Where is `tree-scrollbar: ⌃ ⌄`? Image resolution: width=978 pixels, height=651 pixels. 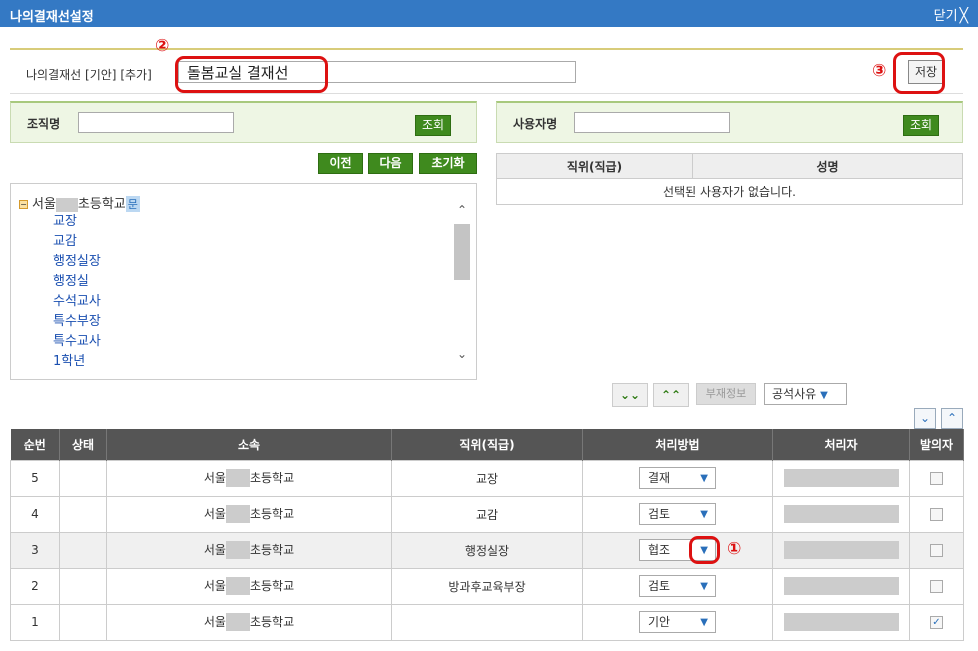 tree-scrollbar: ⌃ ⌄ is located at coordinates (462, 282).